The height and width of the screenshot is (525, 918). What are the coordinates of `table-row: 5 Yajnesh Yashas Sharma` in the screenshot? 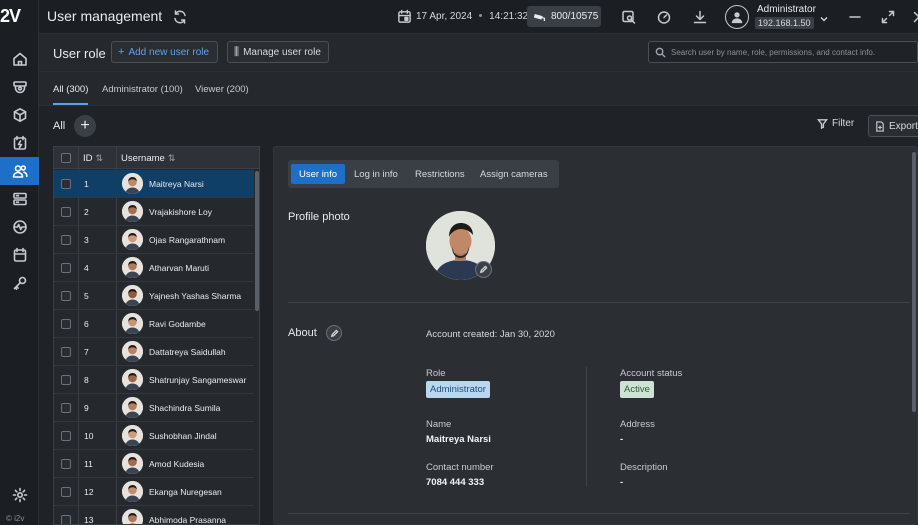 It's located at (154, 296).